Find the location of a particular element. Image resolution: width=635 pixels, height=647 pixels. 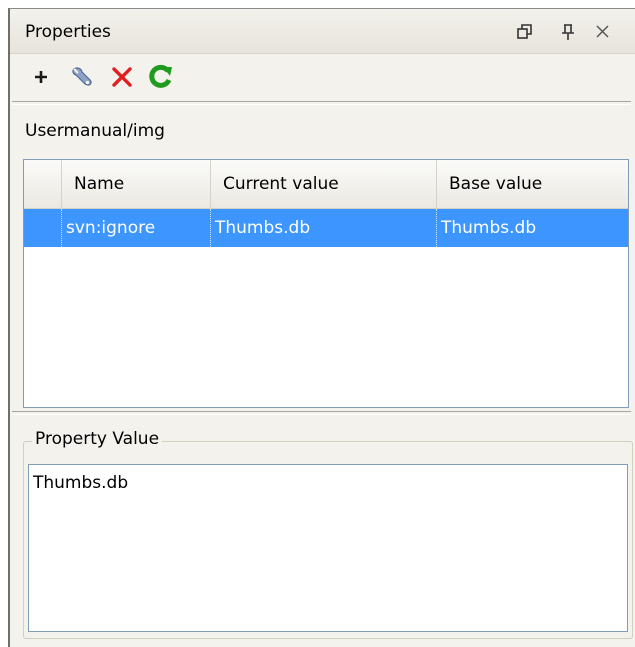

table-header: Name Current value Base value is located at coordinates (326, 184).